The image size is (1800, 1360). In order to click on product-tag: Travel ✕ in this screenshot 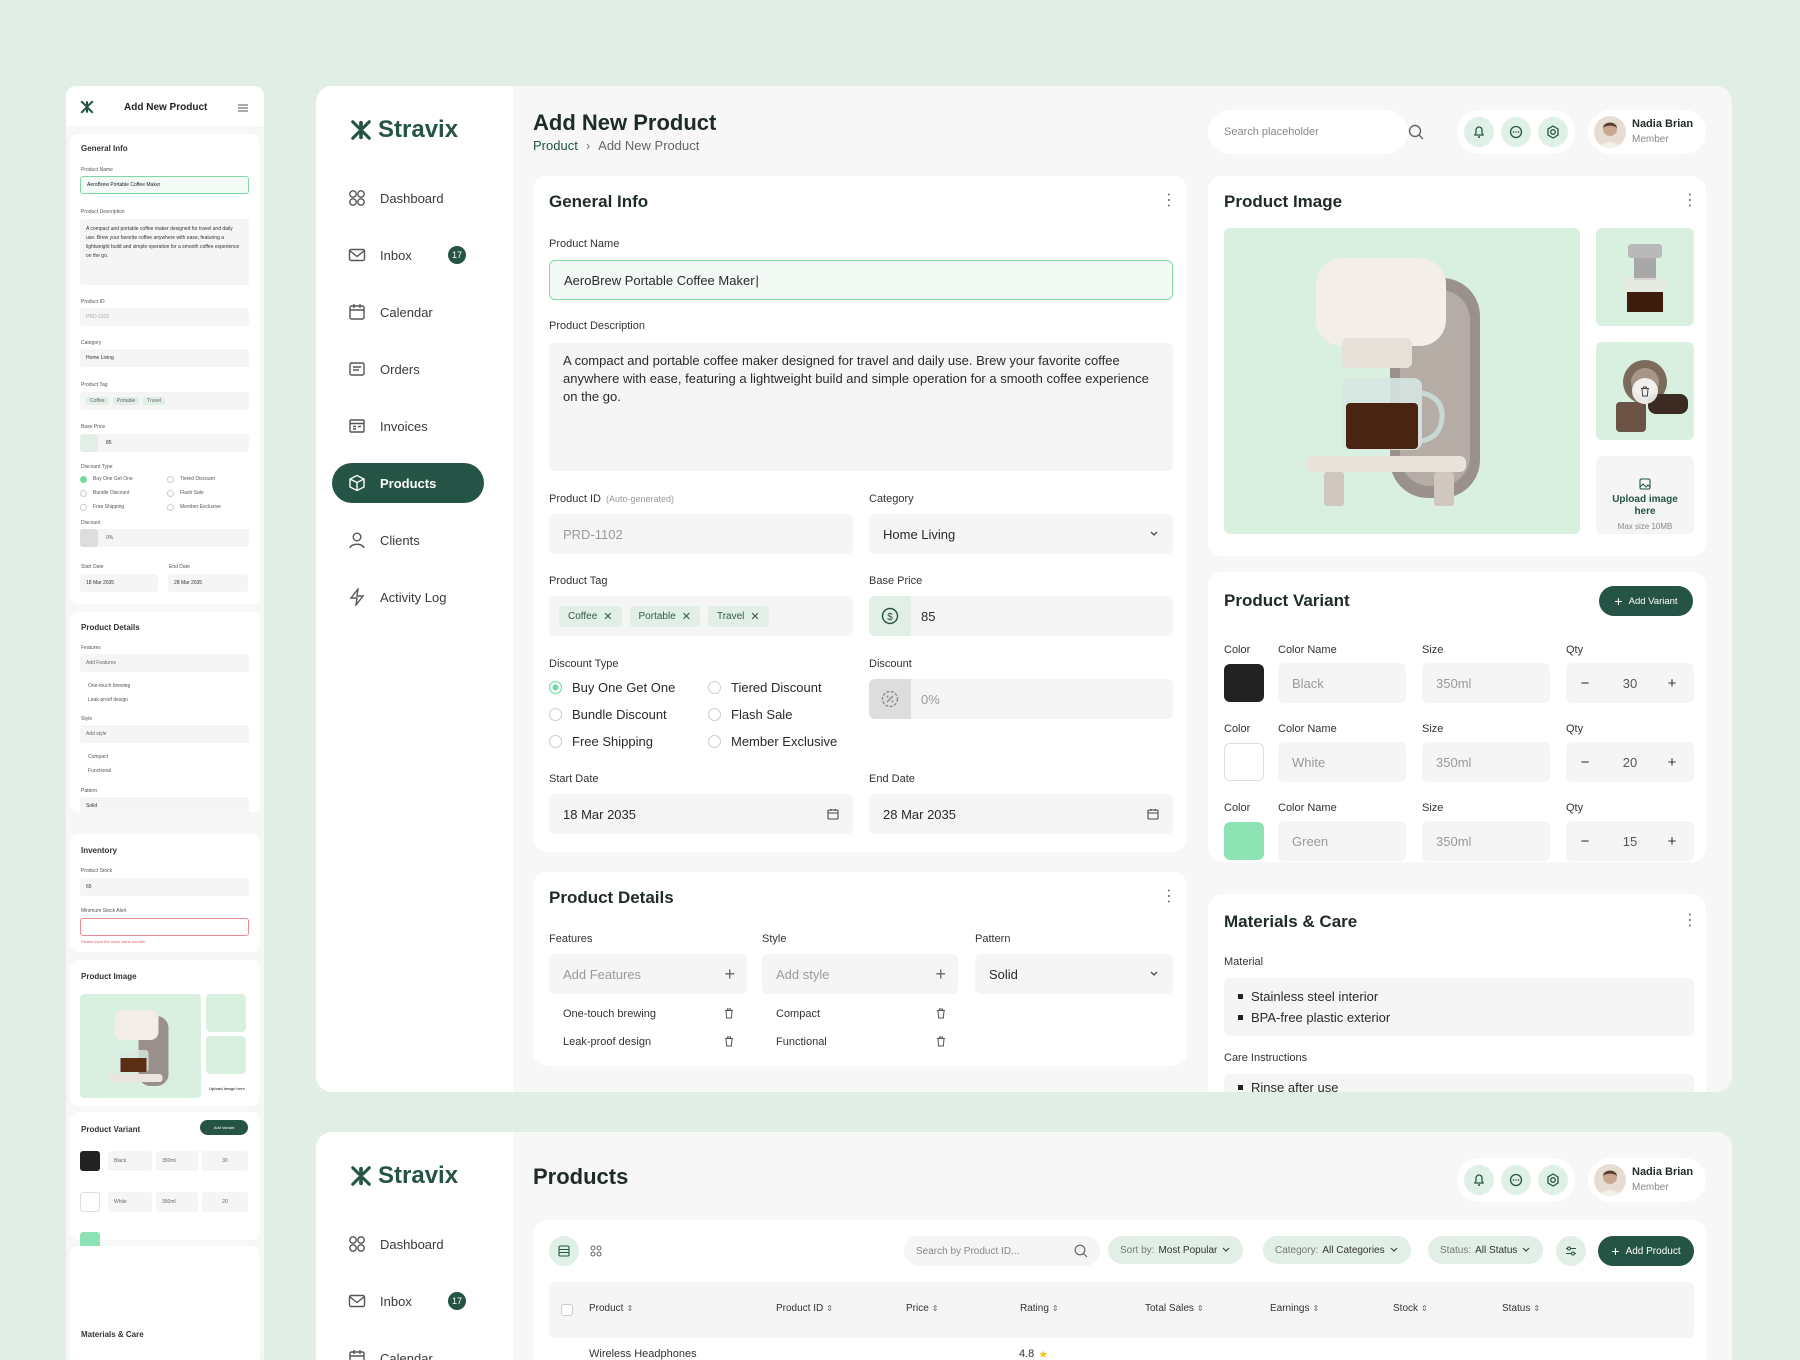, I will do `click(738, 616)`.